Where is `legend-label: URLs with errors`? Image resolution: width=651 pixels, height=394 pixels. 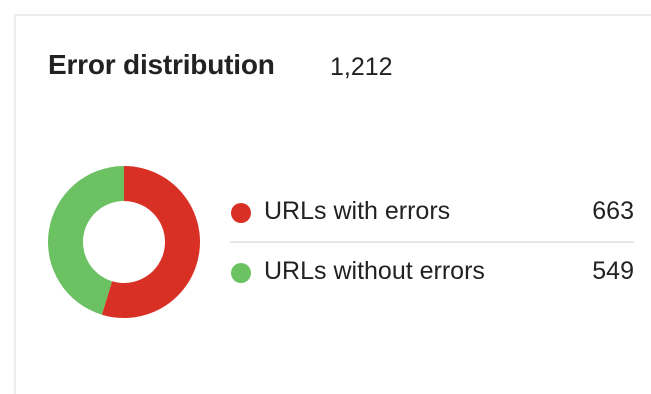 legend-label: URLs with errors is located at coordinates (357, 211).